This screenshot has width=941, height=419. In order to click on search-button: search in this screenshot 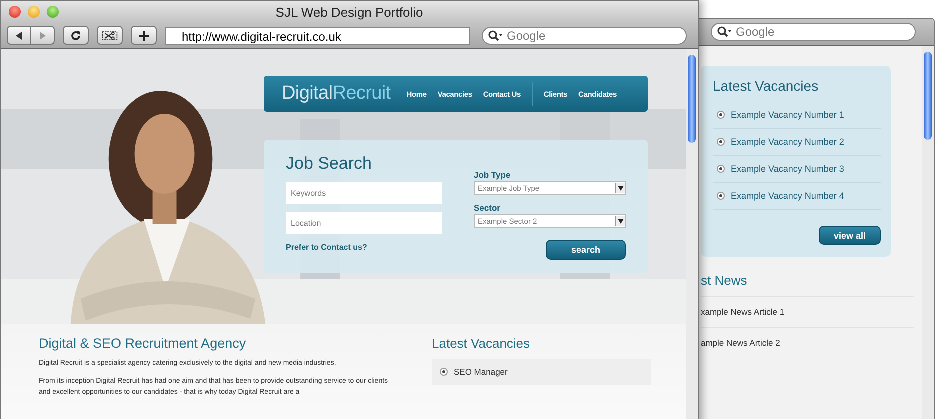, I will do `click(586, 250)`.